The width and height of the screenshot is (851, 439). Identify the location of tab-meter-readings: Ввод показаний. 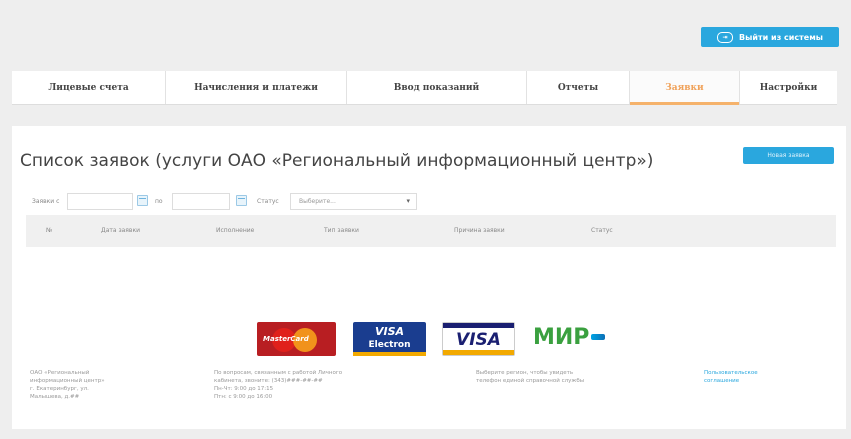
(437, 87).